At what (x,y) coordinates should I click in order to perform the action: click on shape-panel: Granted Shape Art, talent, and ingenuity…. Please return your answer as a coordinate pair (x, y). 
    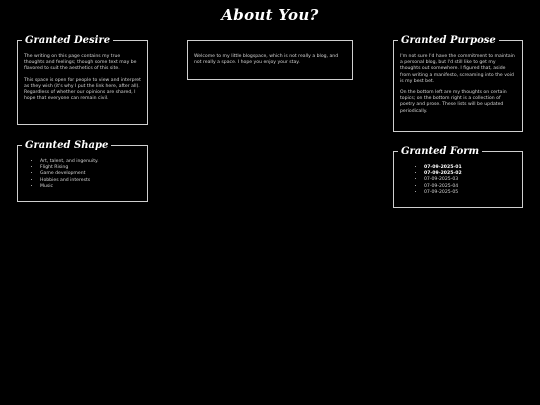
    Looking at the image, I should click on (82, 171).